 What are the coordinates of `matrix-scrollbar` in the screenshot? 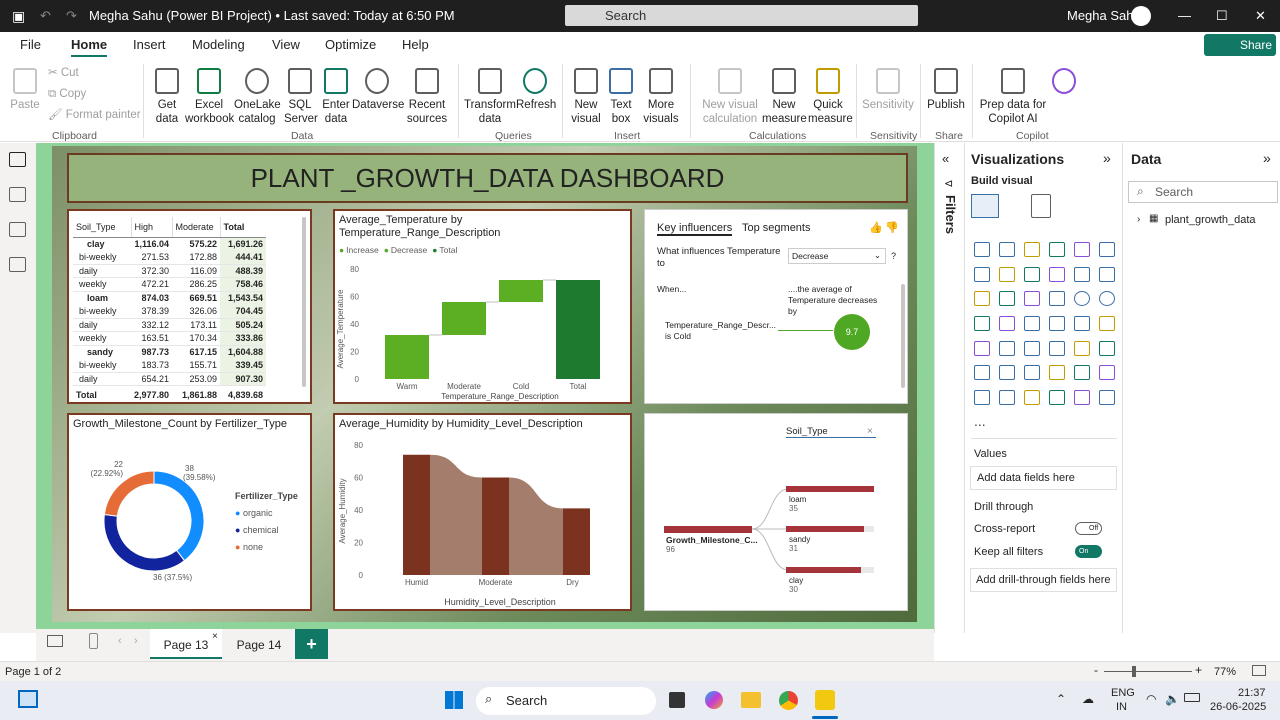 It's located at (304, 302).